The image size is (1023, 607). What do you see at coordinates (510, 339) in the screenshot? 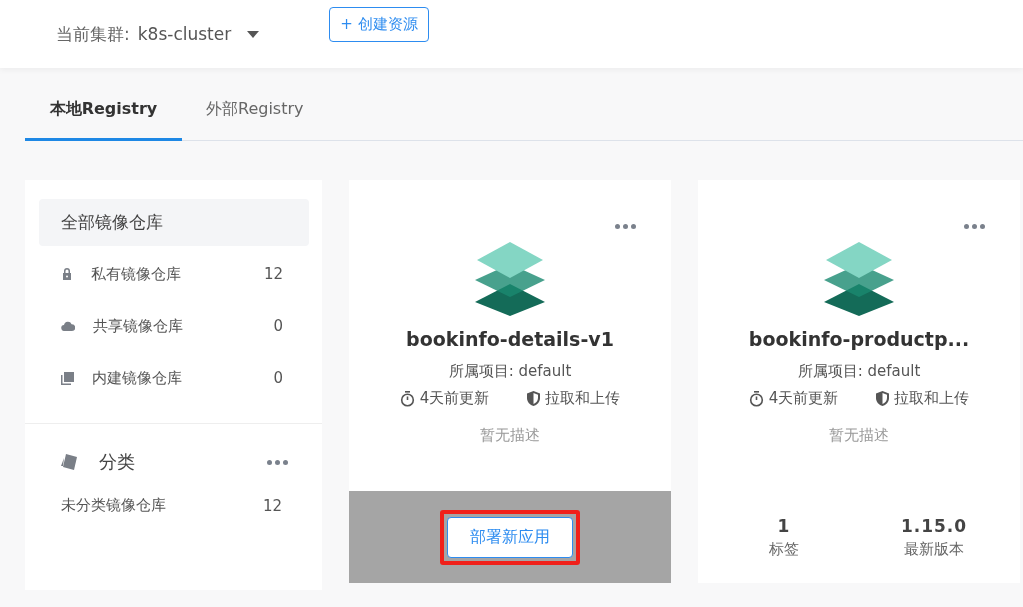
I see `repository-name: bookinfo-details-v1` at bounding box center [510, 339].